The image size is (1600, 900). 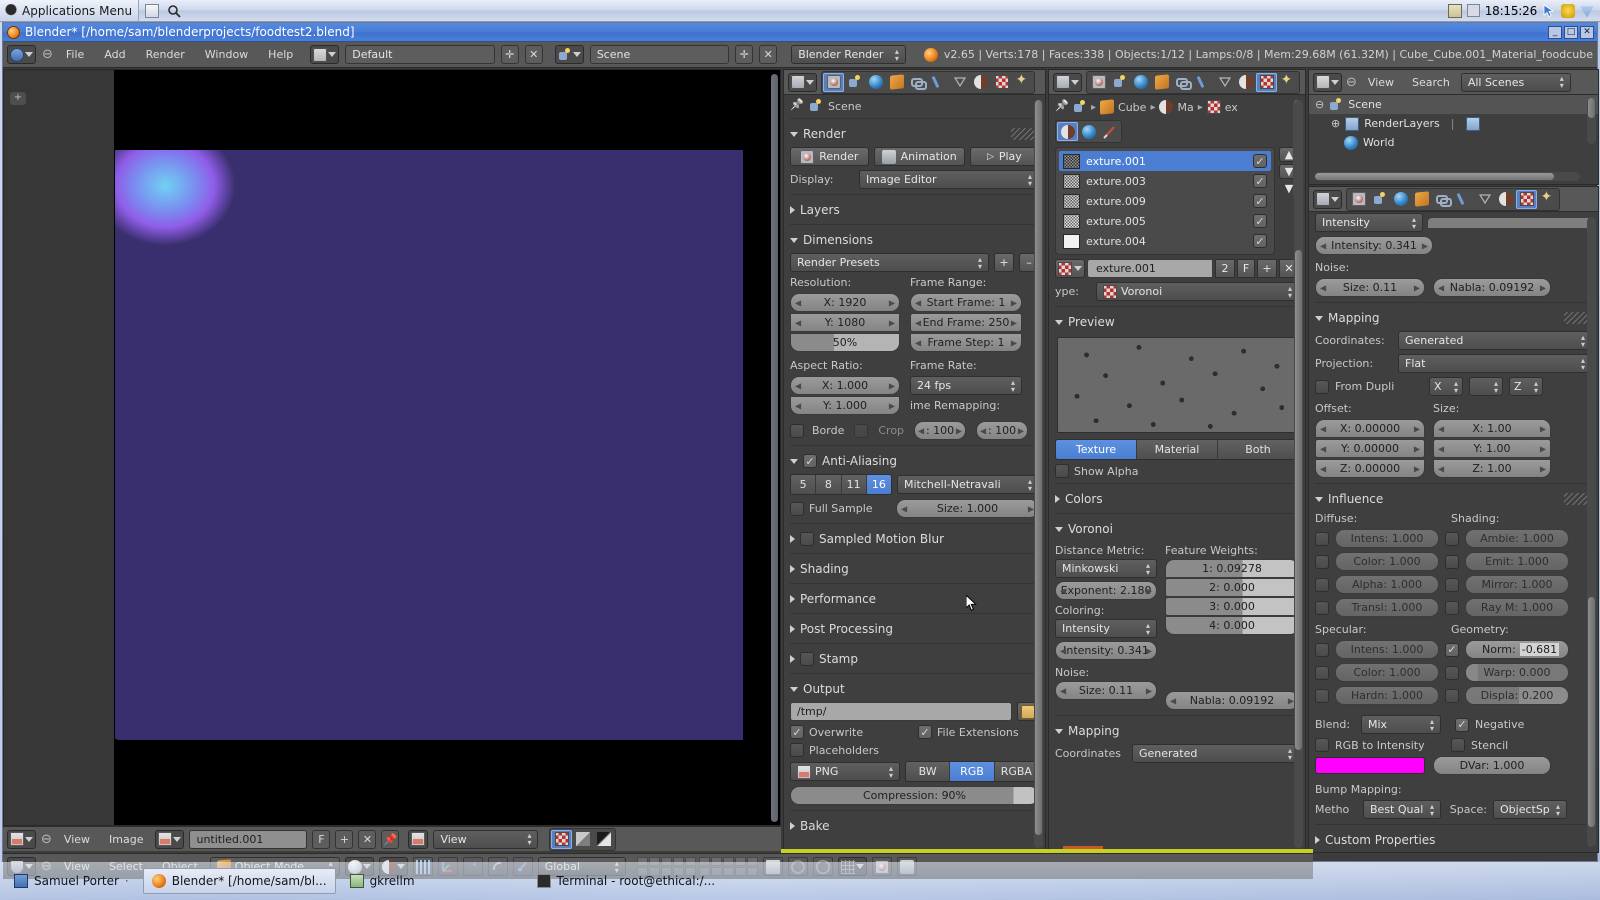 I want to click on remap-old-field: ◀: 100 ▶, so click(x=940, y=430).